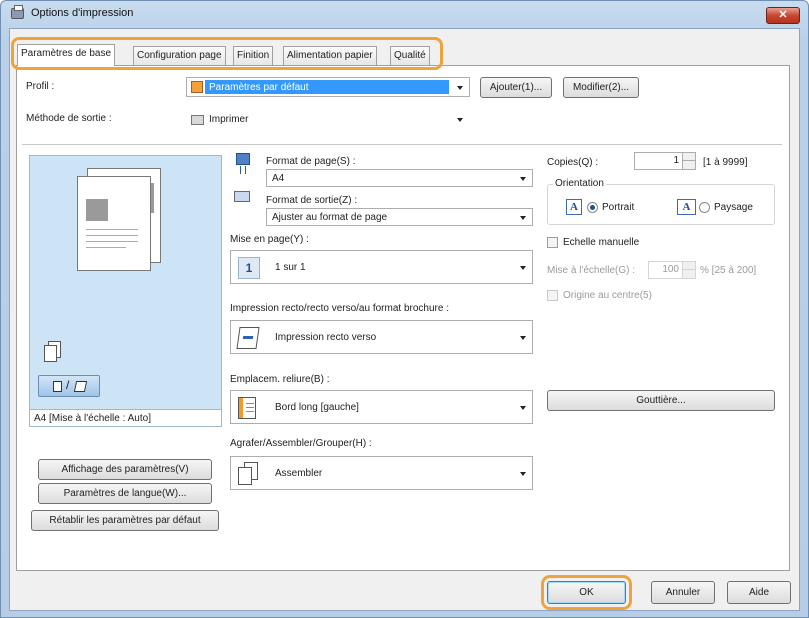  Describe the element at coordinates (410, 55) in the screenshot. I see `tab-quality: Qualité` at that location.